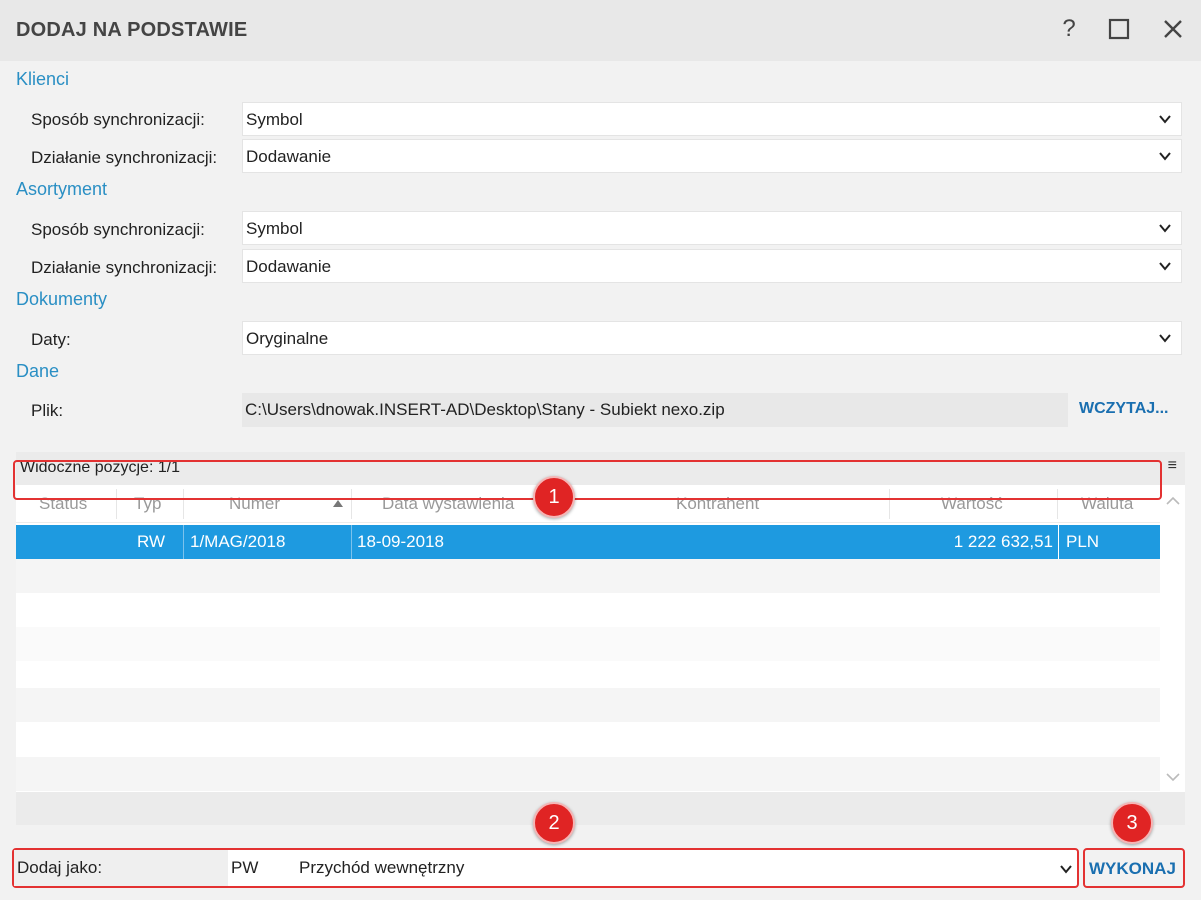  I want to click on daty-select: Oryginalne, so click(712, 338).